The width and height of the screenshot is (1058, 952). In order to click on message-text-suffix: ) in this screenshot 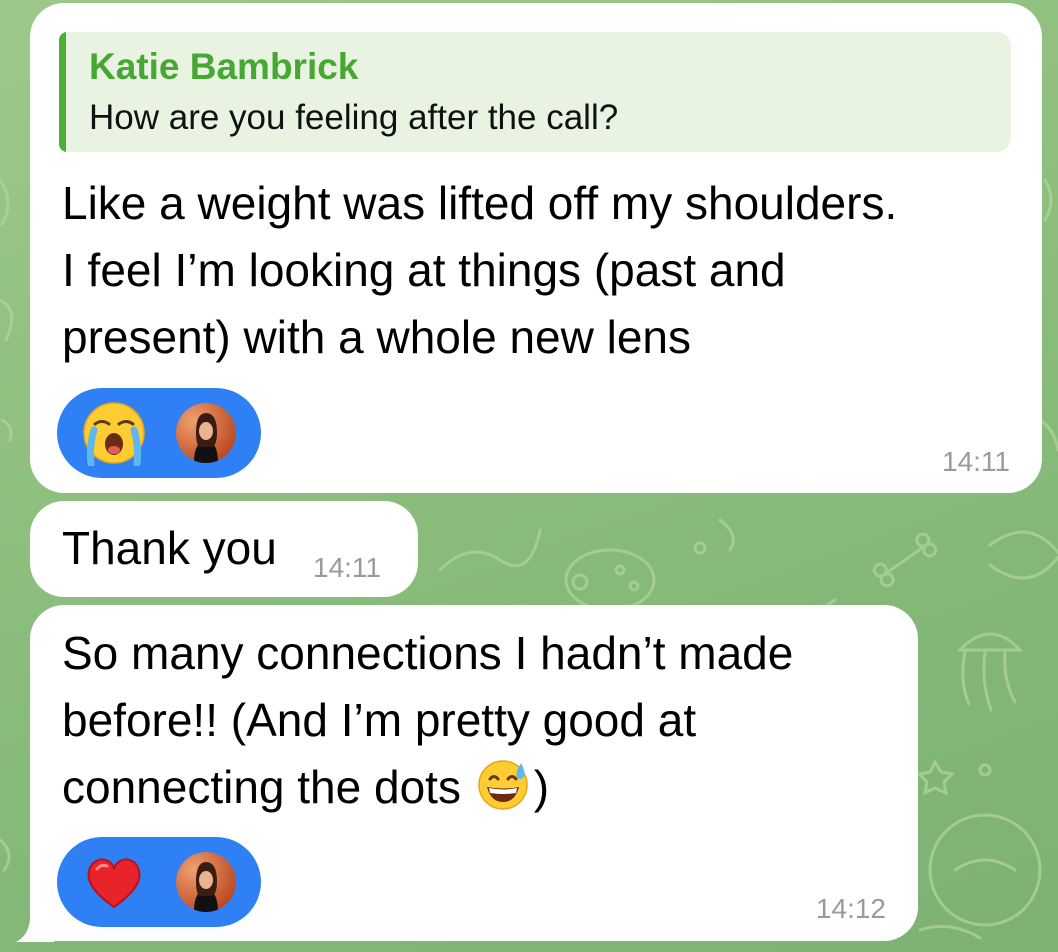, I will do `click(541, 787)`.